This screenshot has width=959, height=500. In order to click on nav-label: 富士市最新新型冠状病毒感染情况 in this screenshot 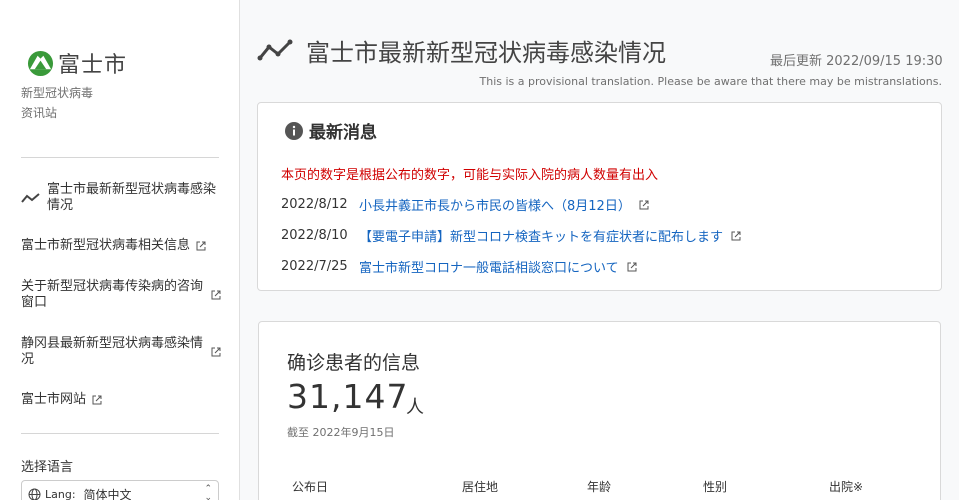, I will do `click(132, 197)`.